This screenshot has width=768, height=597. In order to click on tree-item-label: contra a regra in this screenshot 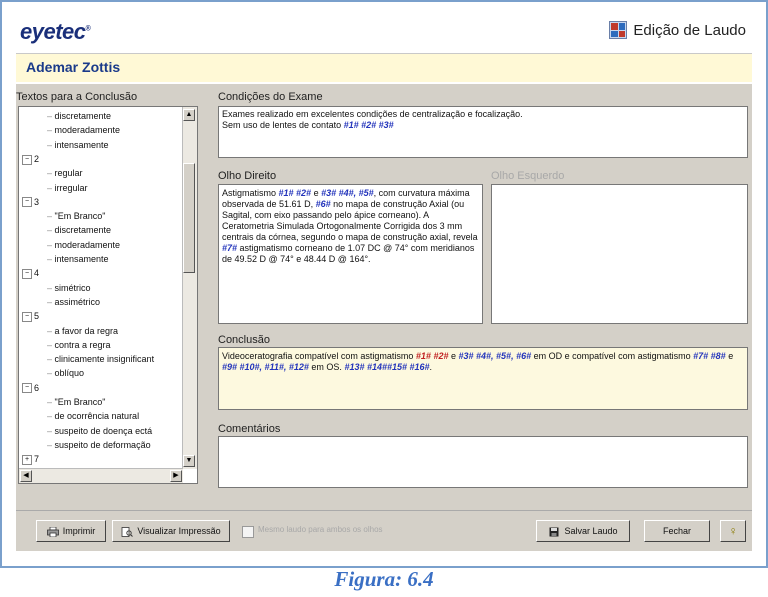, I will do `click(82, 344)`.